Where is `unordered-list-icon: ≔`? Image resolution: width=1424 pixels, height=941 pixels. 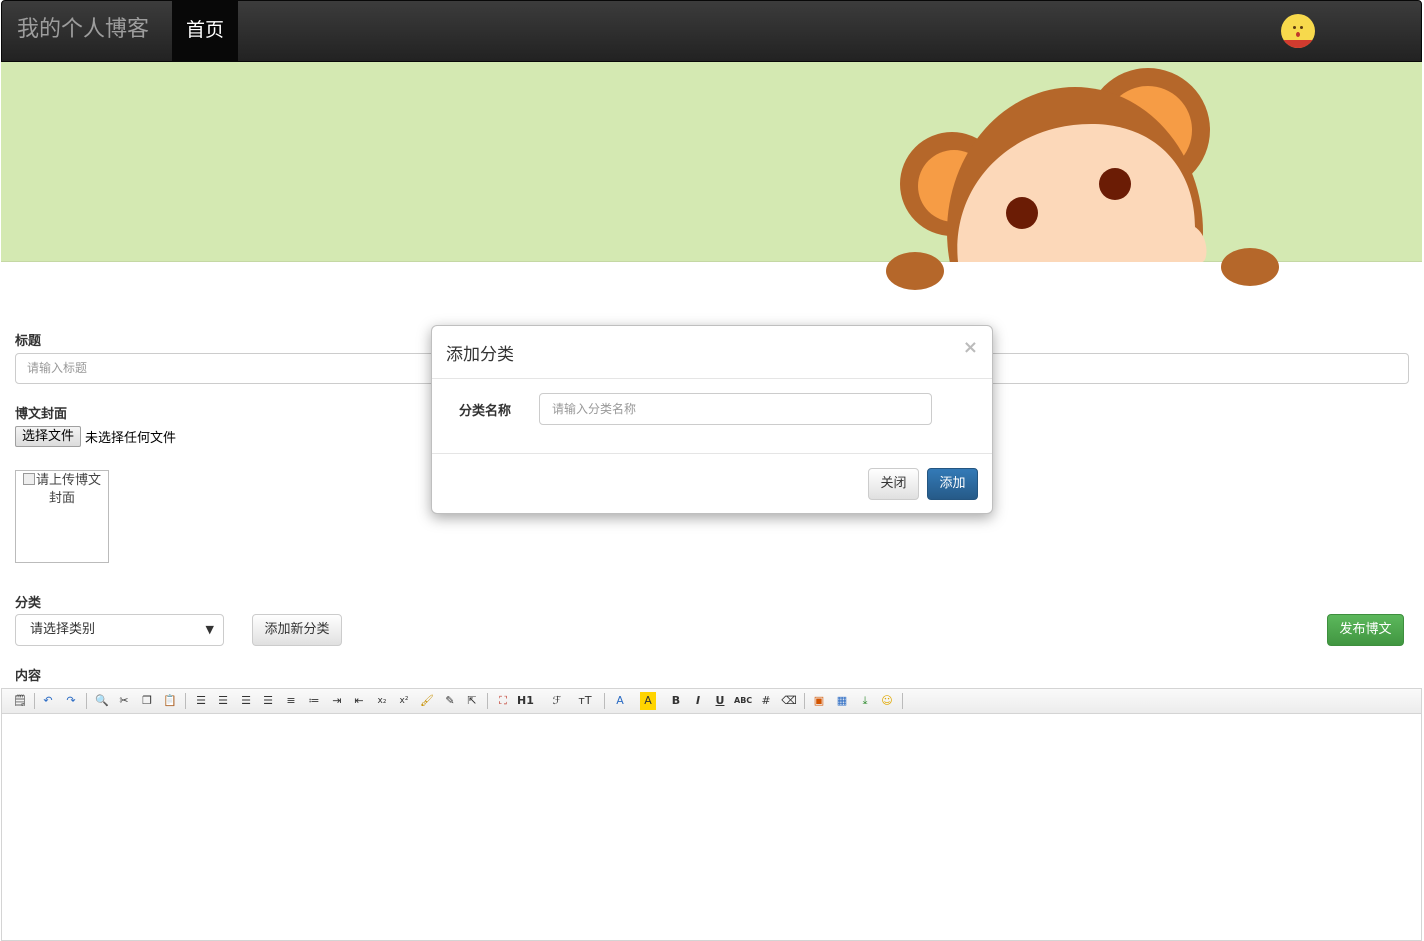 unordered-list-icon: ≔ is located at coordinates (314, 701).